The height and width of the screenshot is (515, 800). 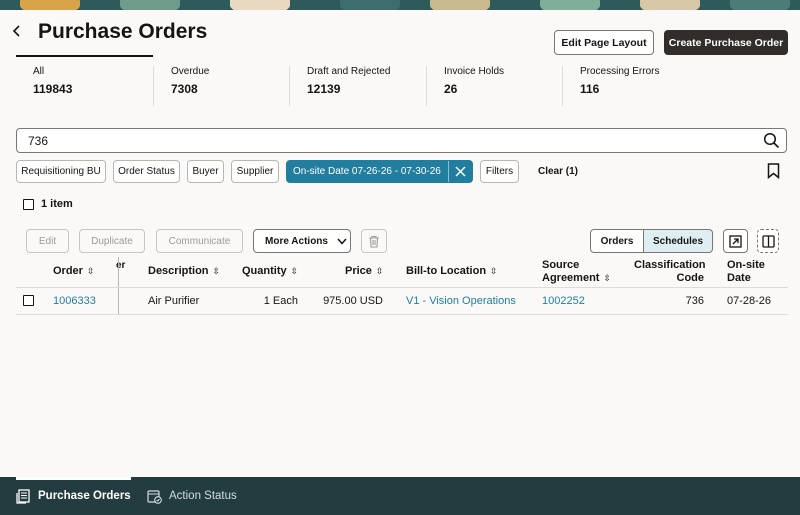 I want to click on header-label: On-site, so click(x=746, y=265).